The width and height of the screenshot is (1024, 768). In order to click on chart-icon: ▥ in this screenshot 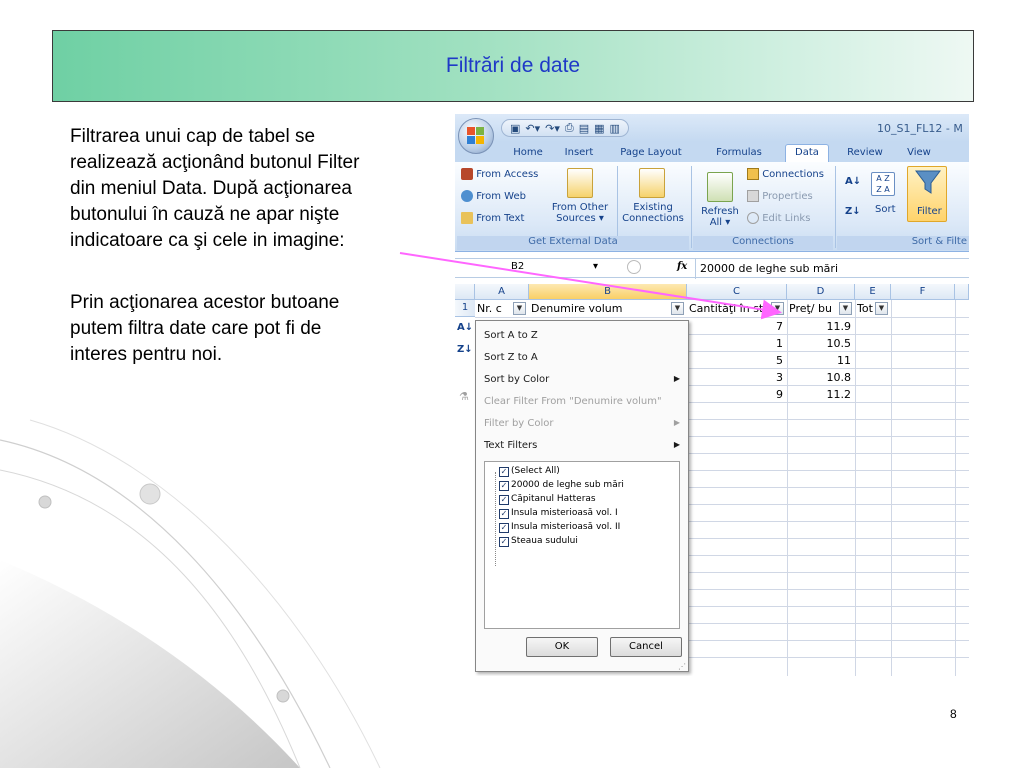, I will do `click(615, 128)`.